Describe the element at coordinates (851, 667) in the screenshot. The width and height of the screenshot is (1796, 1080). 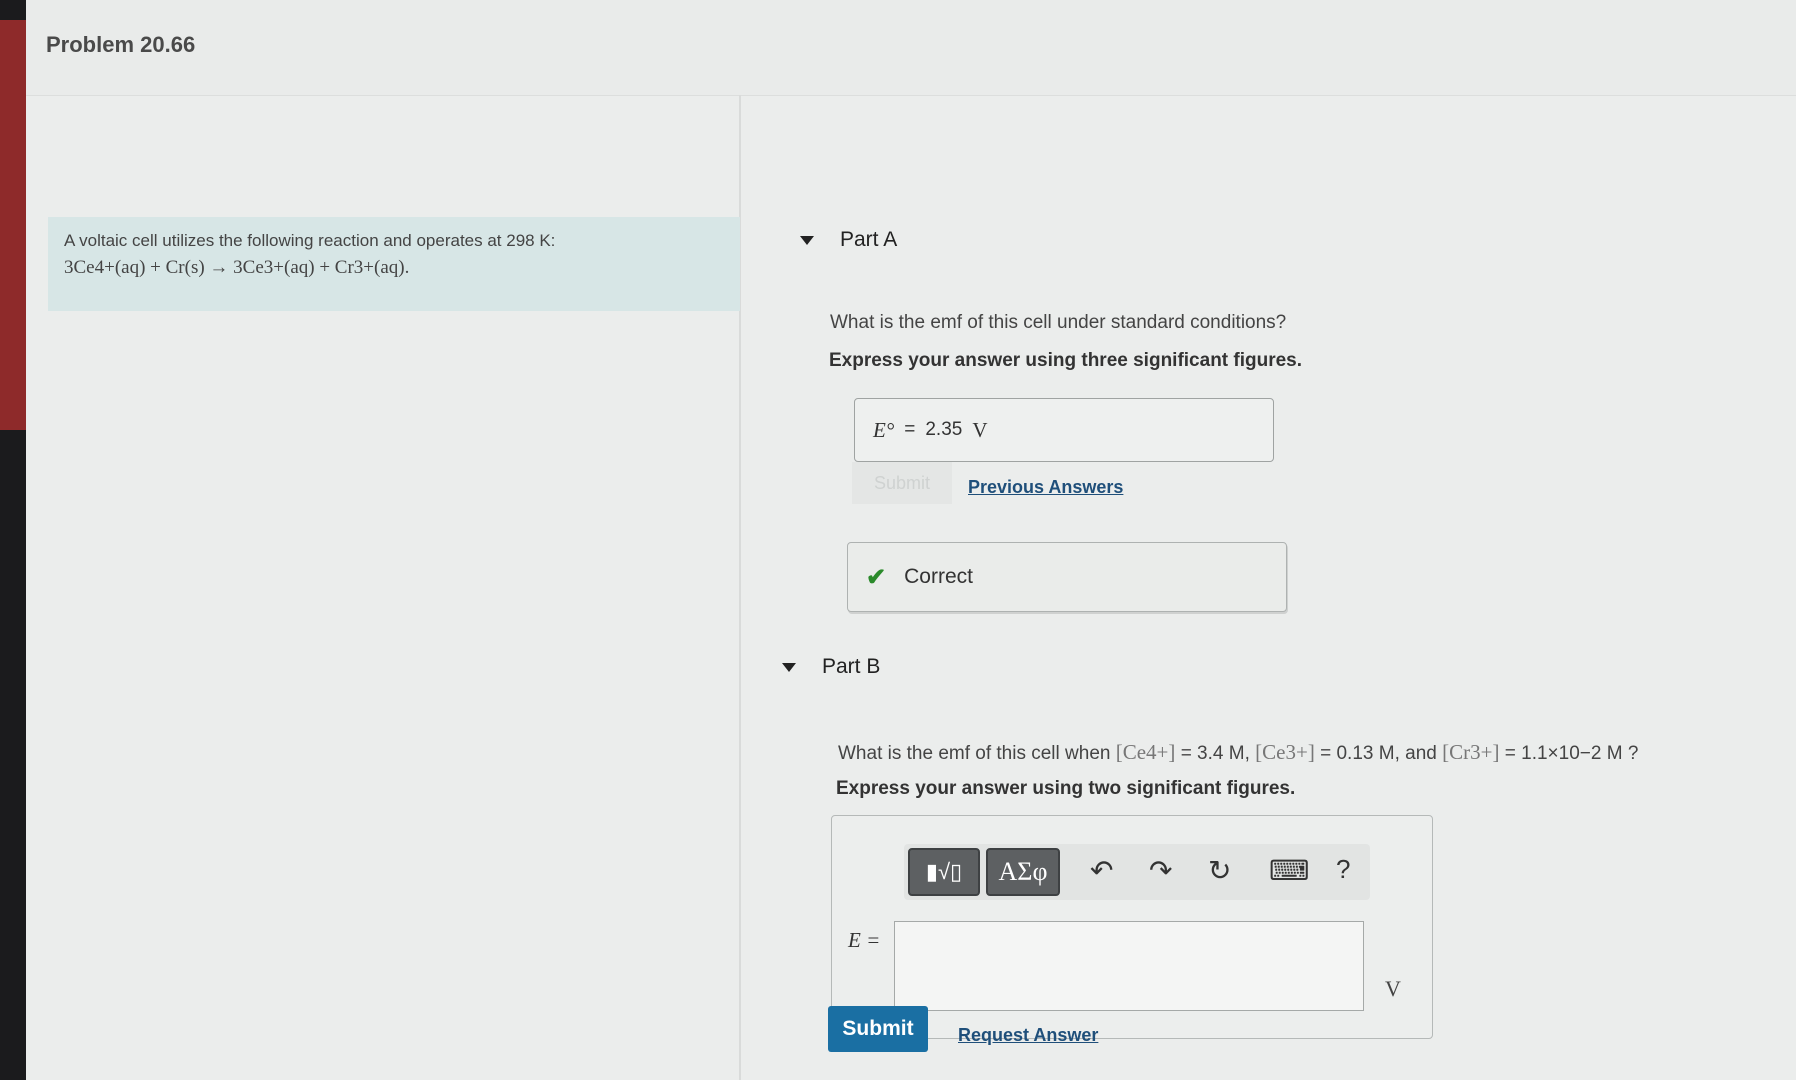
I see `part-b-label: Part B` at that location.